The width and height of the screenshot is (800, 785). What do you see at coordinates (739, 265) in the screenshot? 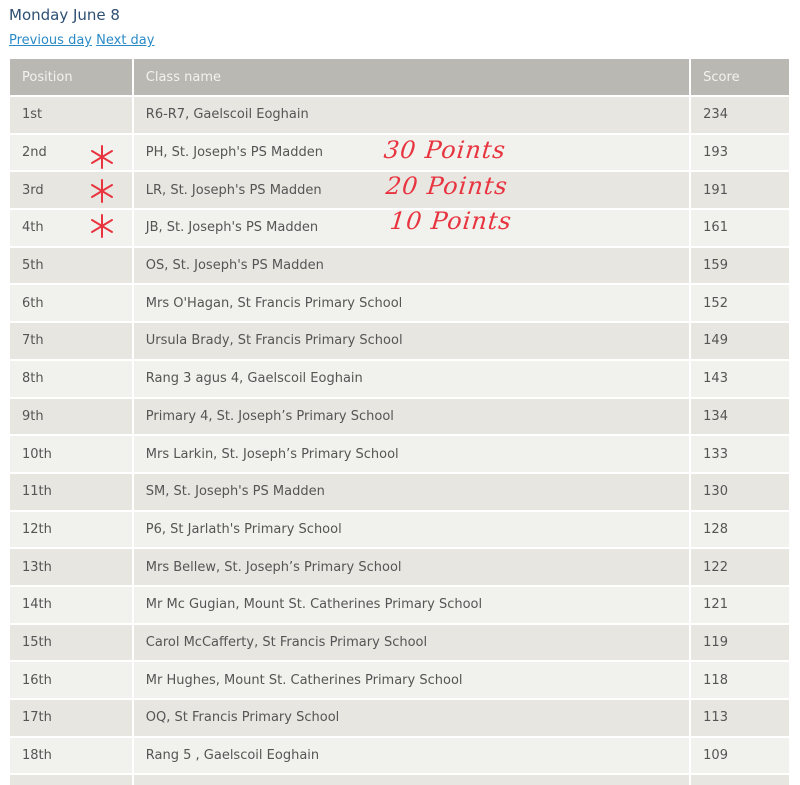
I see `cell-score: 159` at bounding box center [739, 265].